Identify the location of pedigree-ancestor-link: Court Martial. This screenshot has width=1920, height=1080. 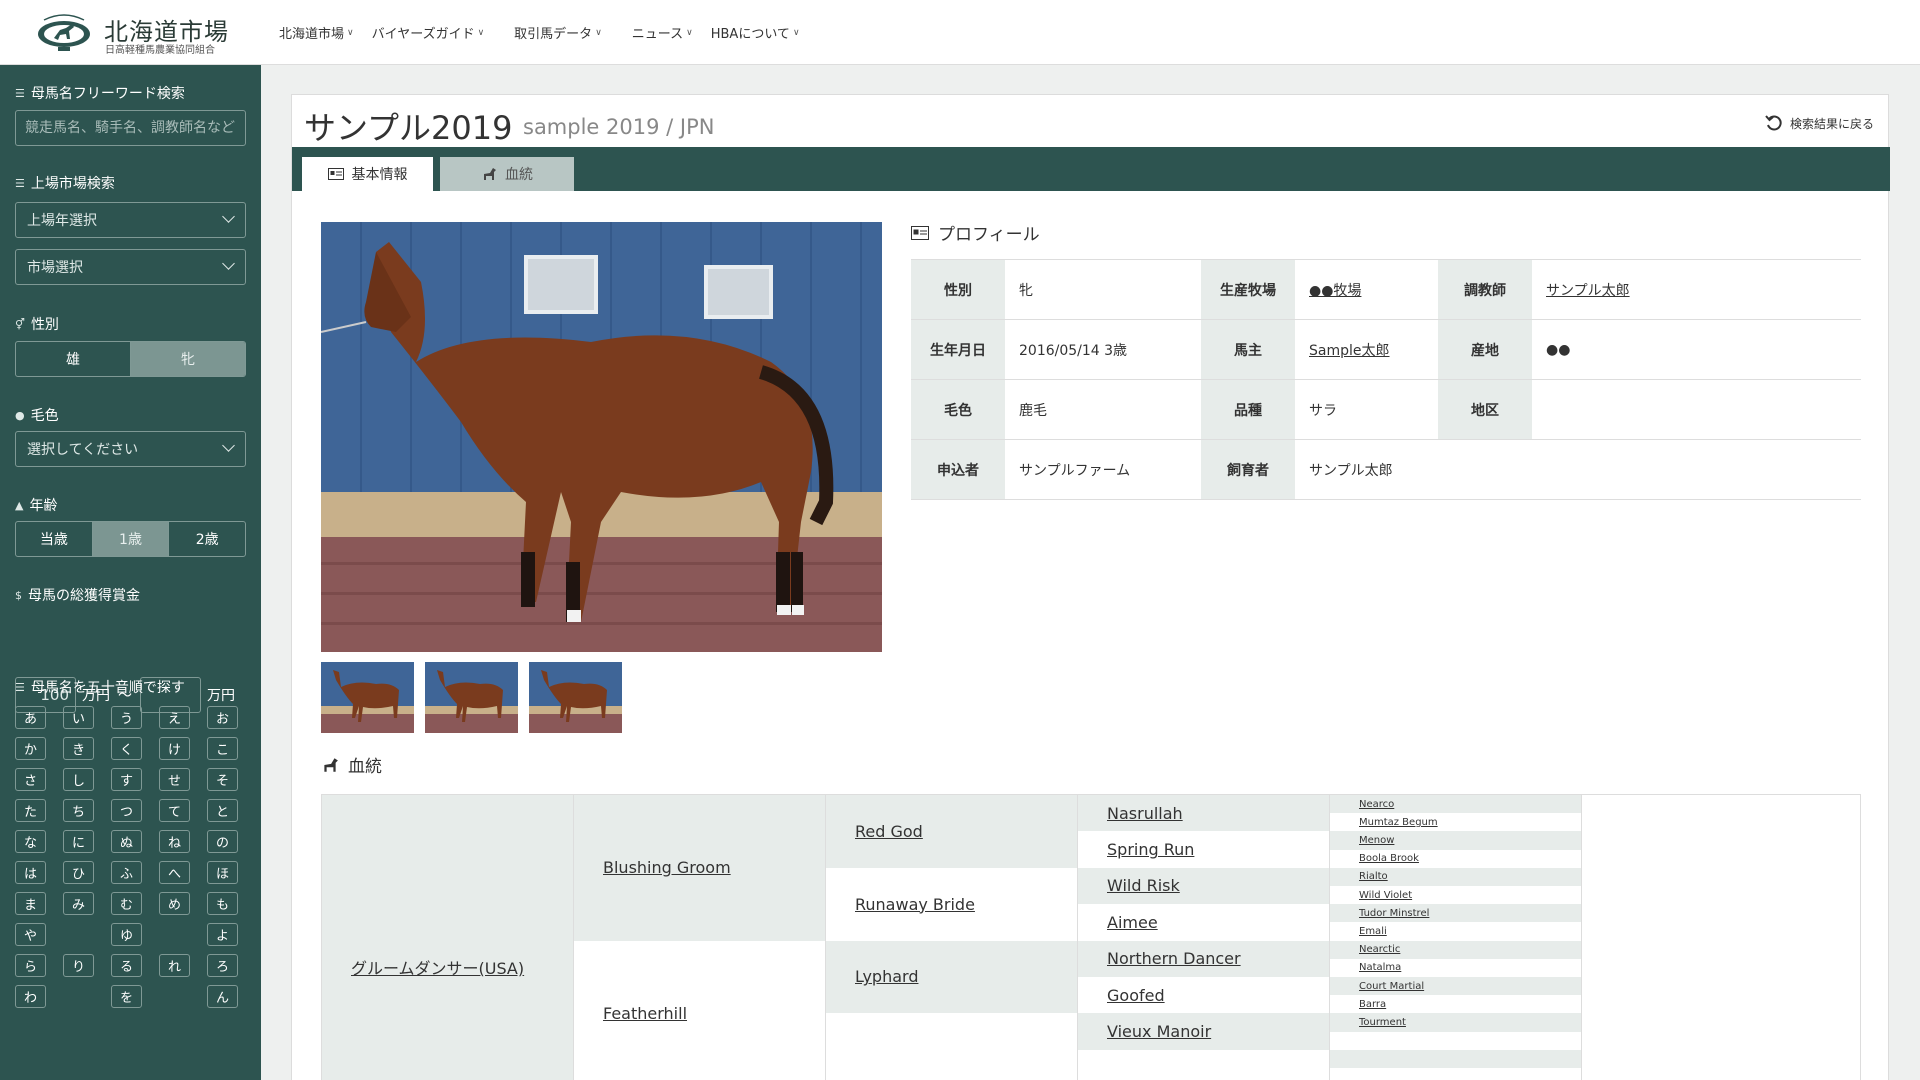
(1391, 986).